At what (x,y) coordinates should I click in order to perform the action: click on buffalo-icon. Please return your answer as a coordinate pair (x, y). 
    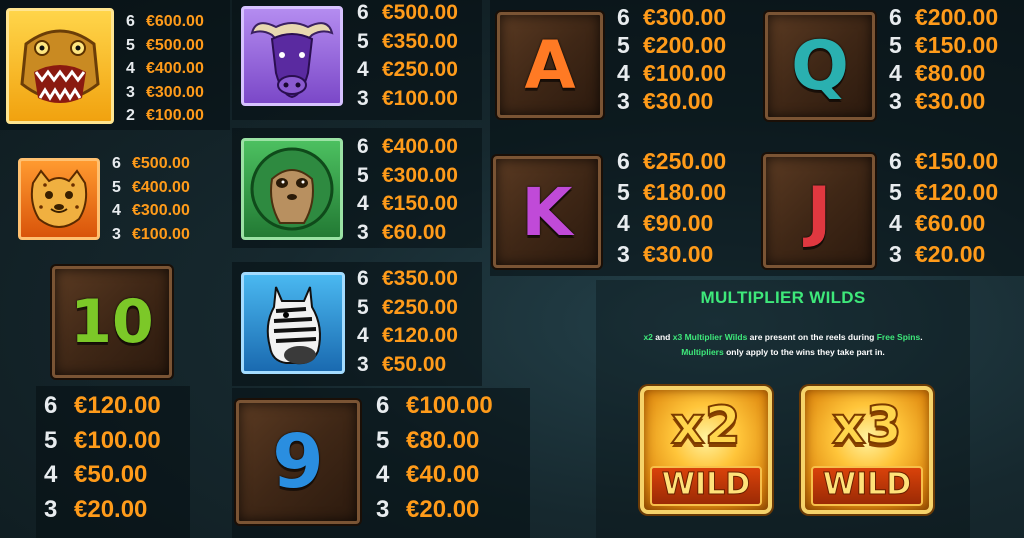
    Looking at the image, I should click on (292, 60).